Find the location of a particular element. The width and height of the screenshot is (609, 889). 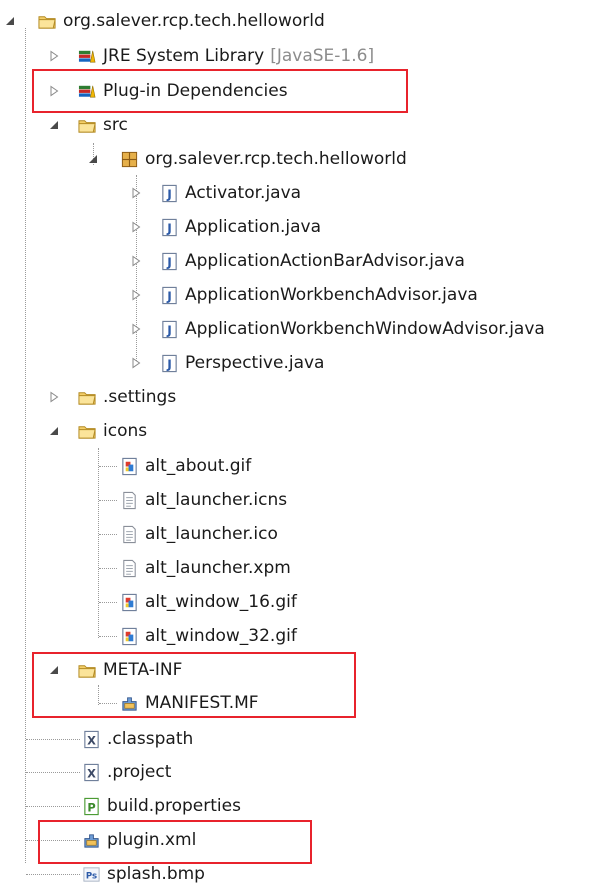

tree-item-label: .classpath is located at coordinates (150, 739).